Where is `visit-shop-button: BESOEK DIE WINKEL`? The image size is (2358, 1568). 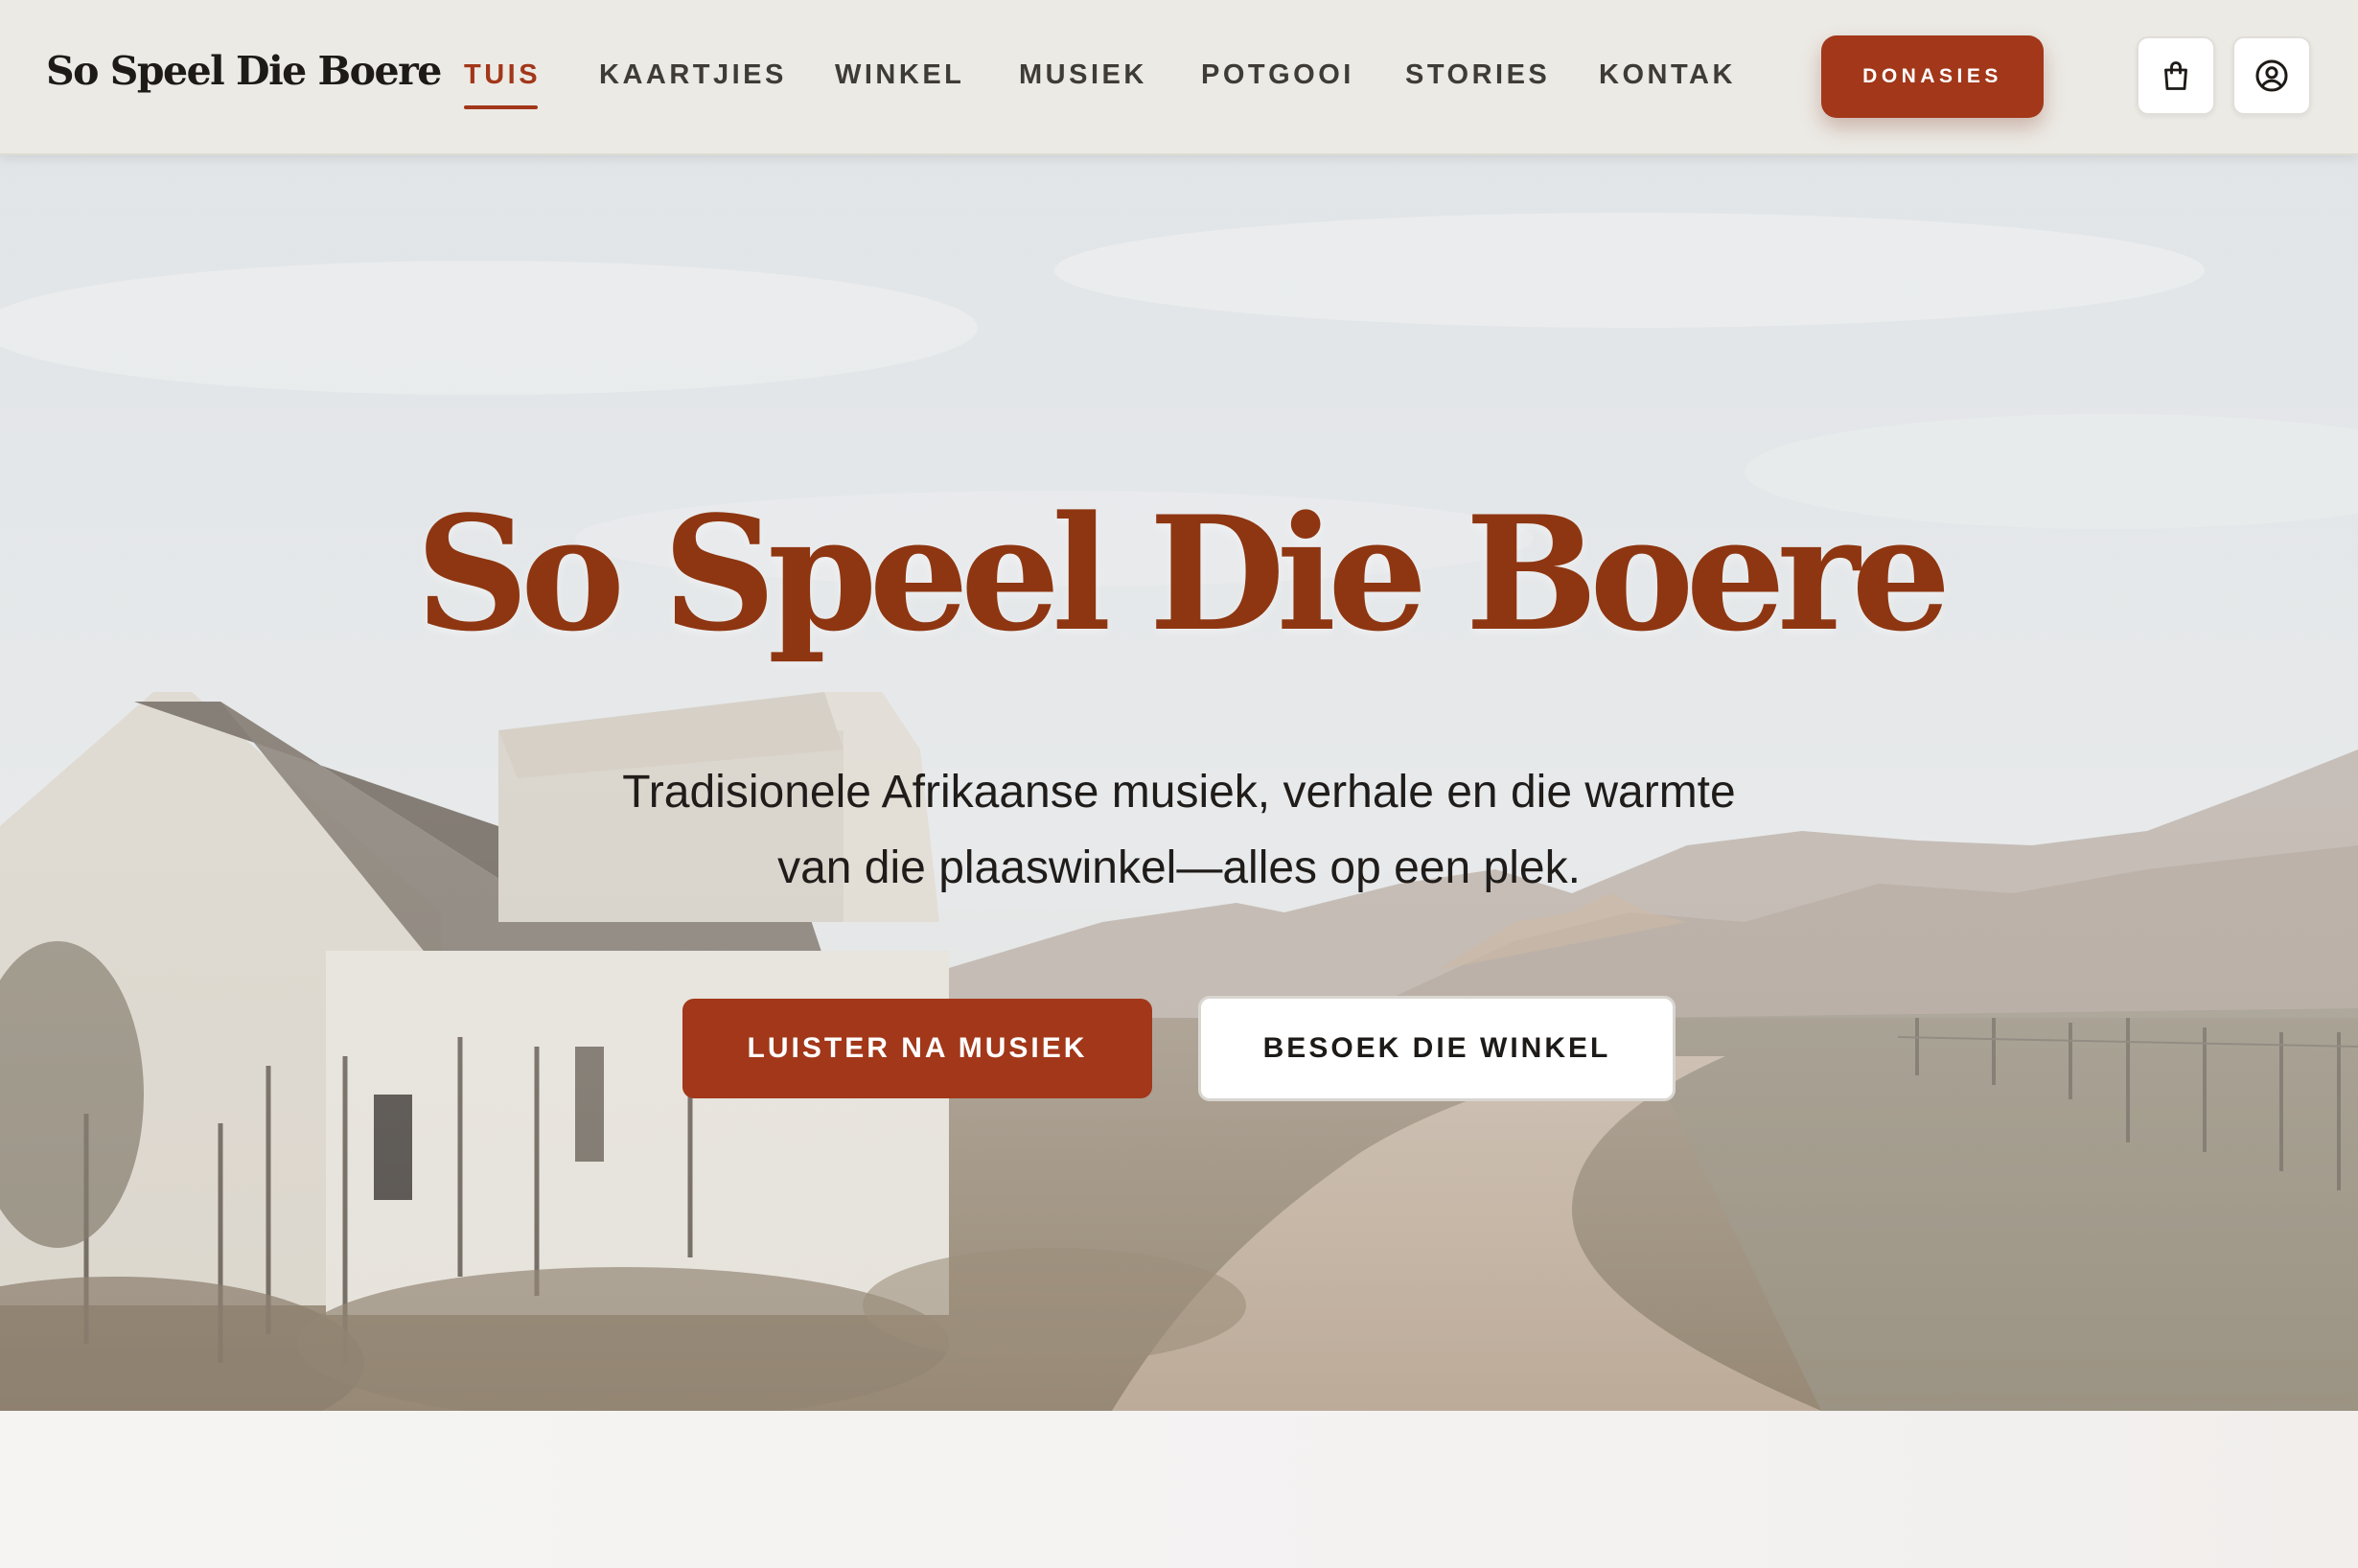 visit-shop-button: BESOEK DIE WINKEL is located at coordinates (1437, 1048).